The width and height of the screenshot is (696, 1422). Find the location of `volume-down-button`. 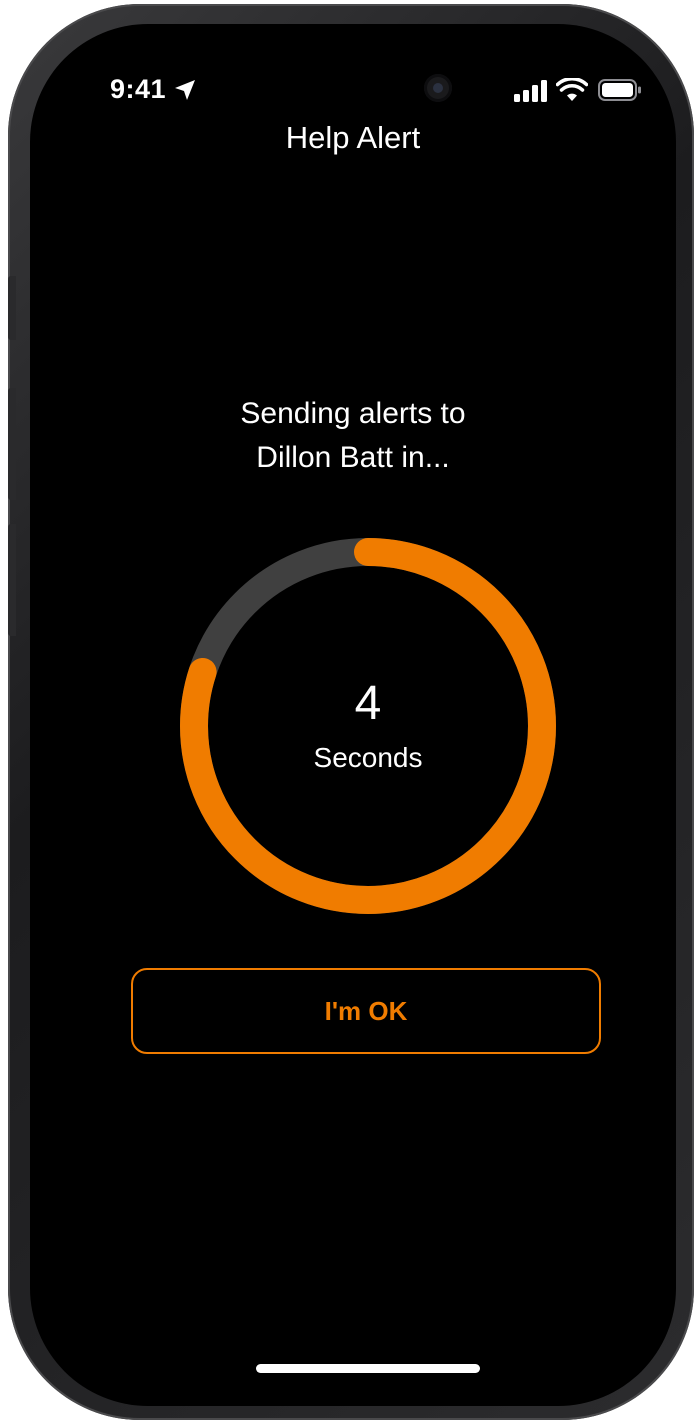

volume-down-button is located at coordinates (12, 580).